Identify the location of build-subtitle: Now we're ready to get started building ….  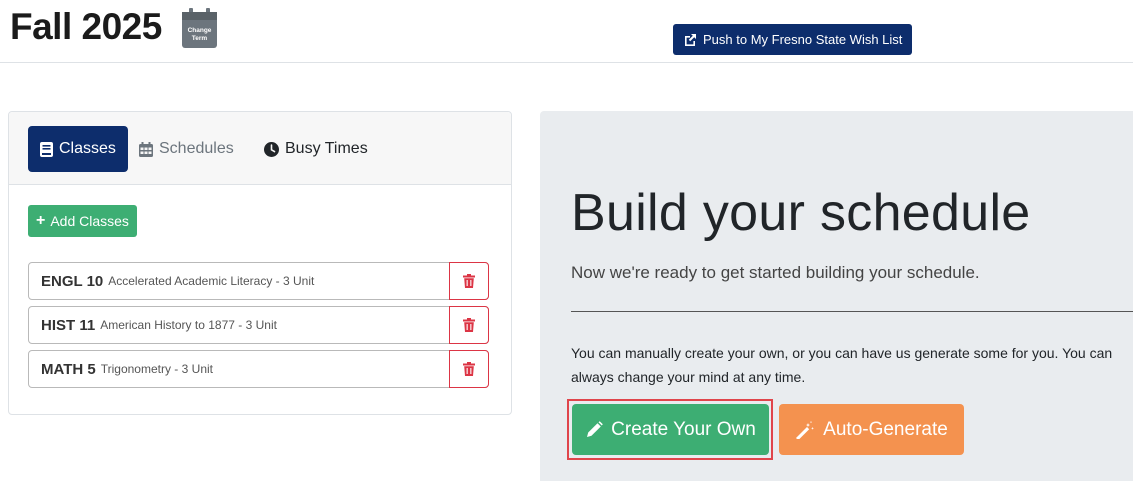
(775, 272).